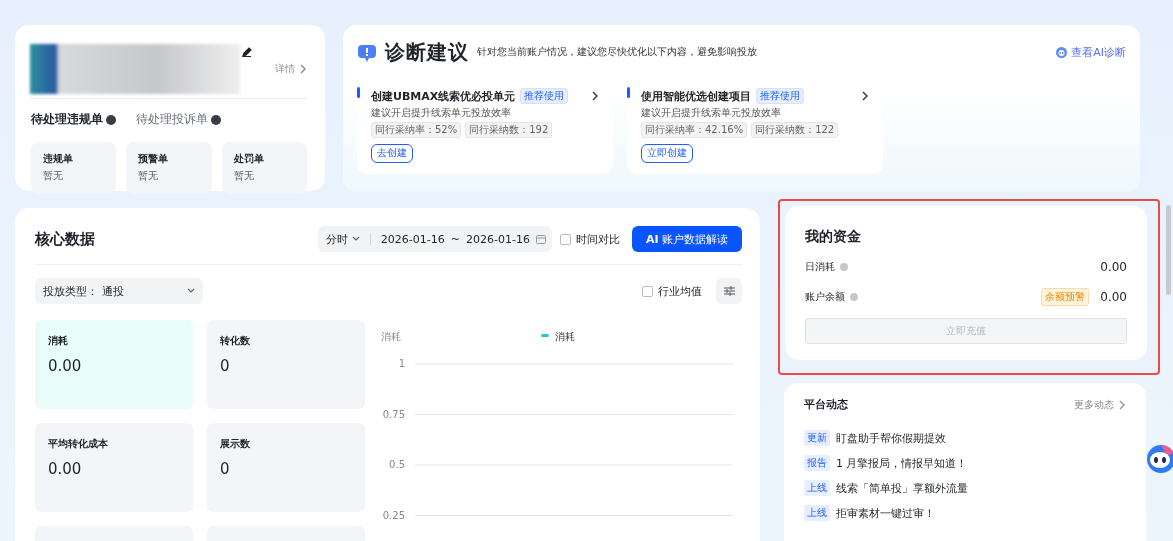 This screenshot has height=541, width=1173. I want to click on stat-chip: 同行采纳数：122, so click(795, 130).